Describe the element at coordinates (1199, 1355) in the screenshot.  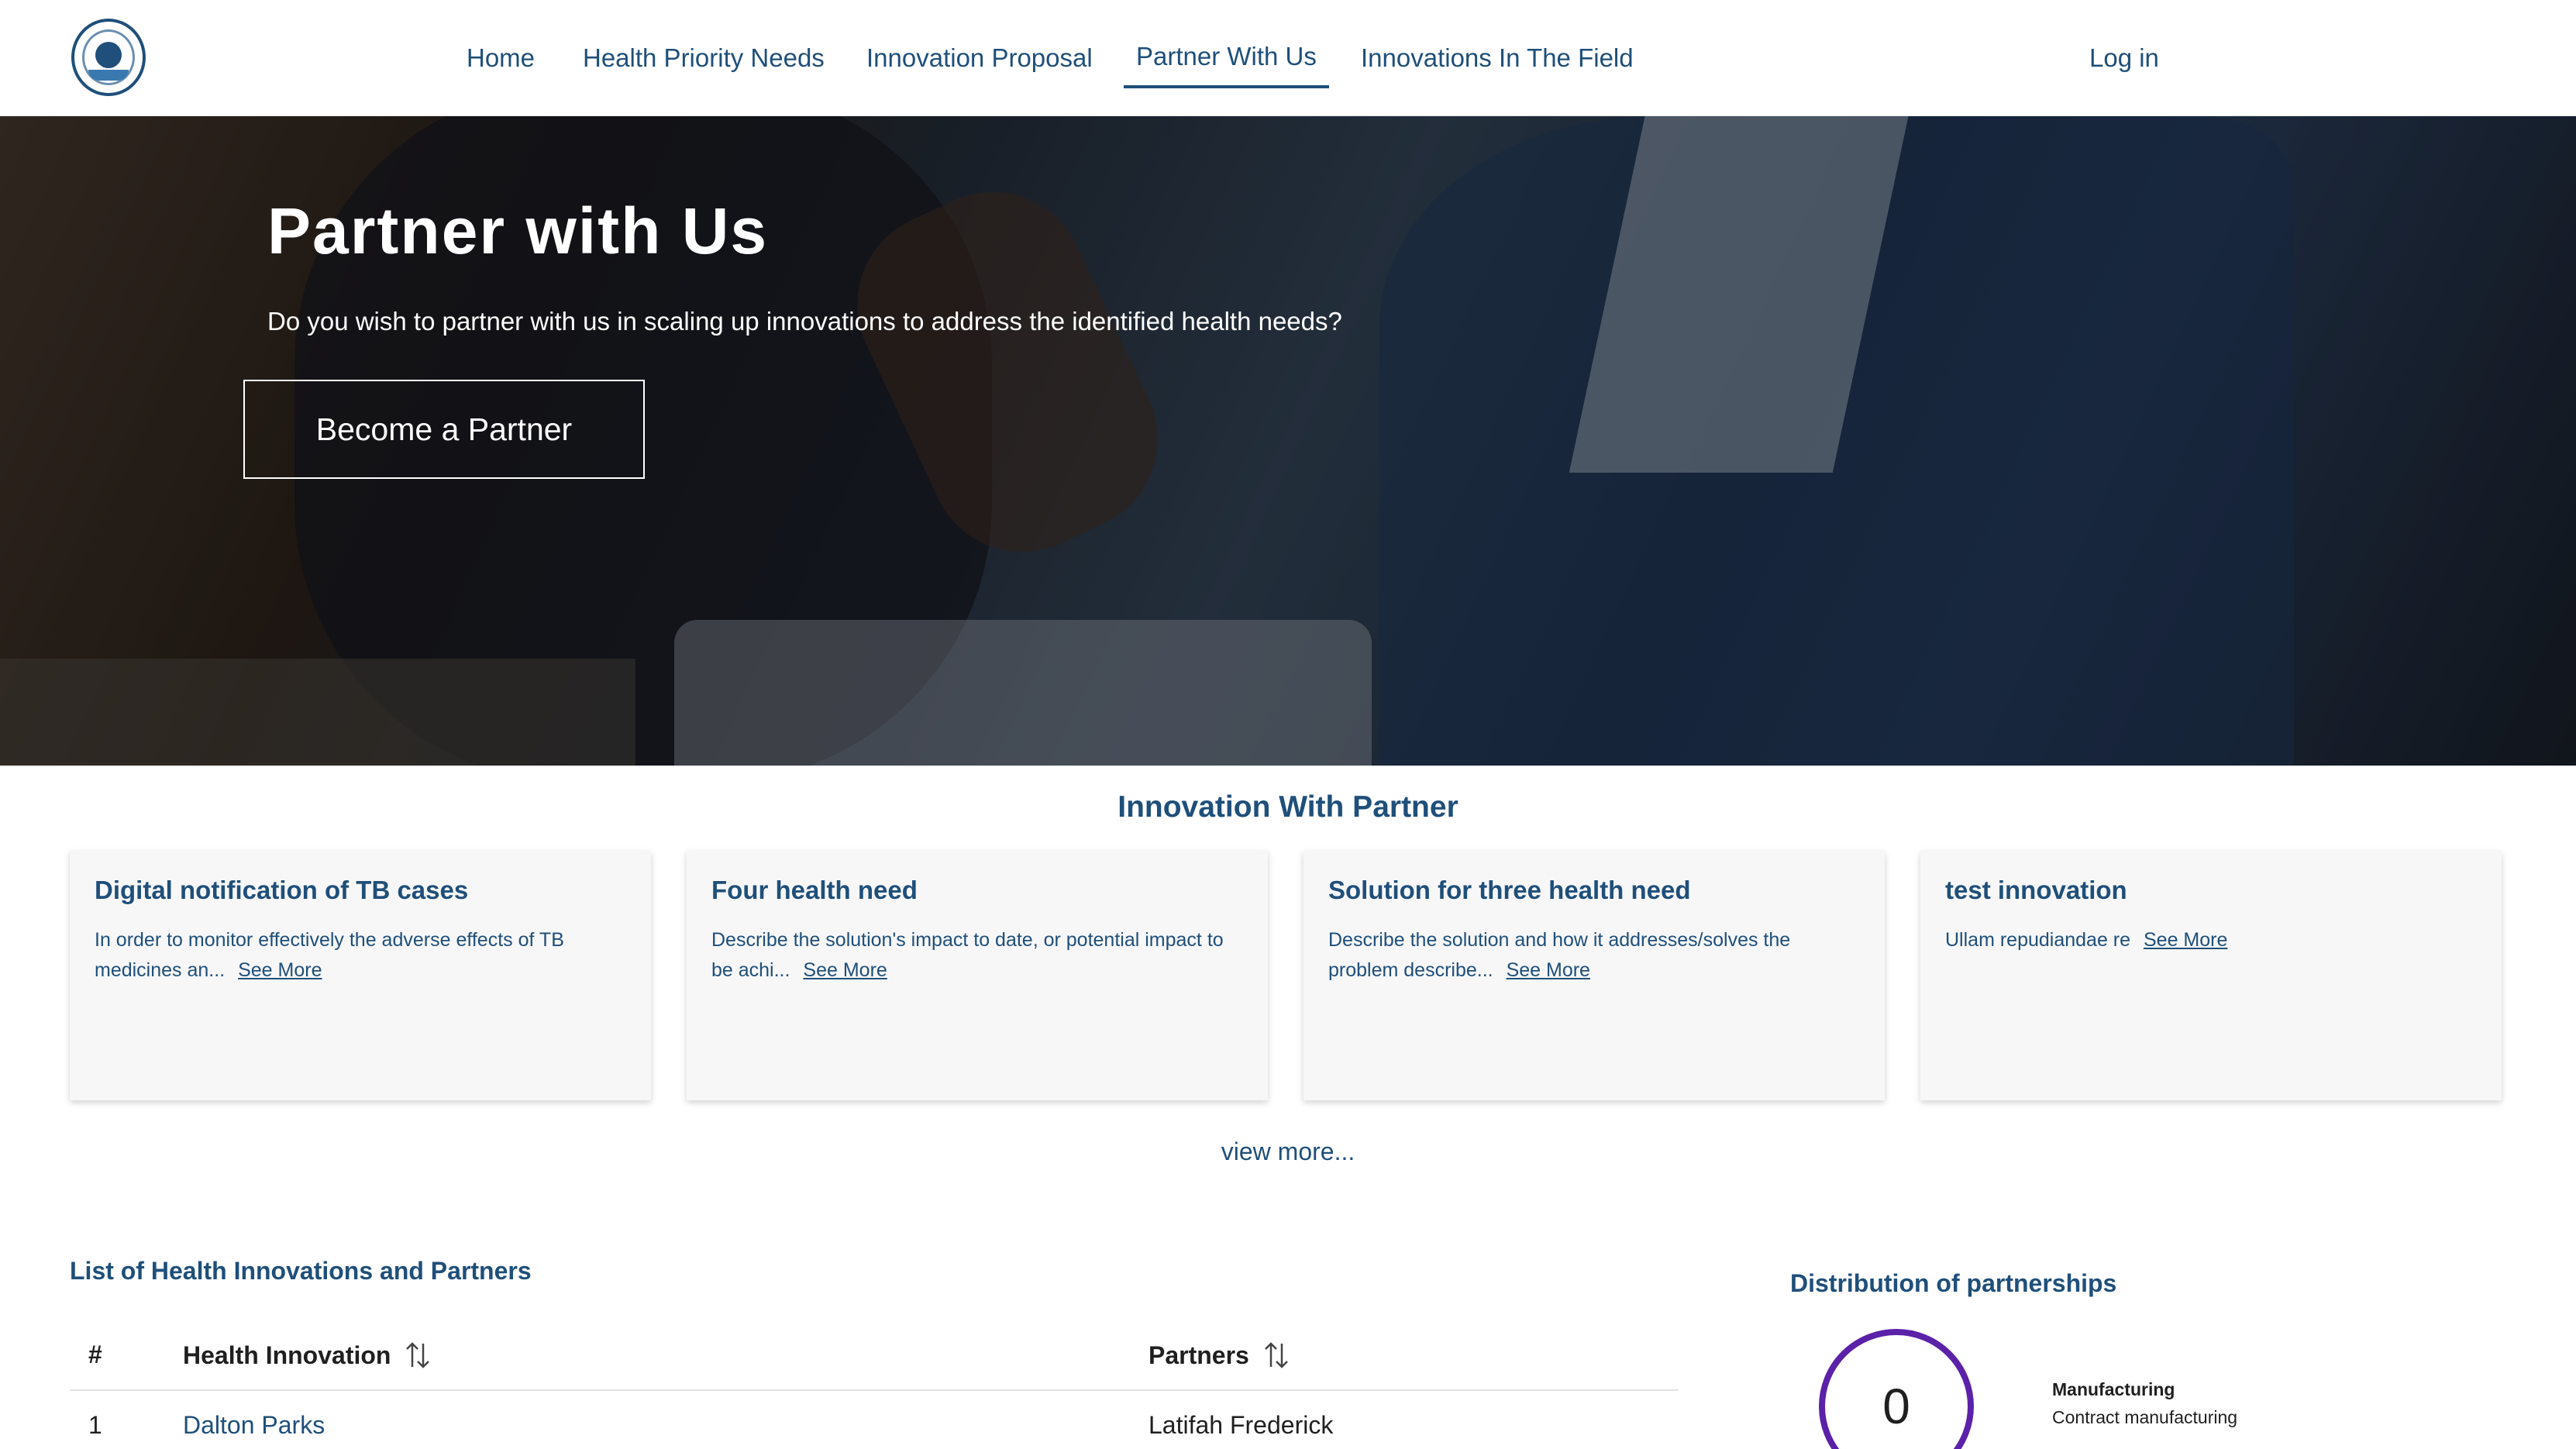
I see `column-header-label: Partners` at that location.